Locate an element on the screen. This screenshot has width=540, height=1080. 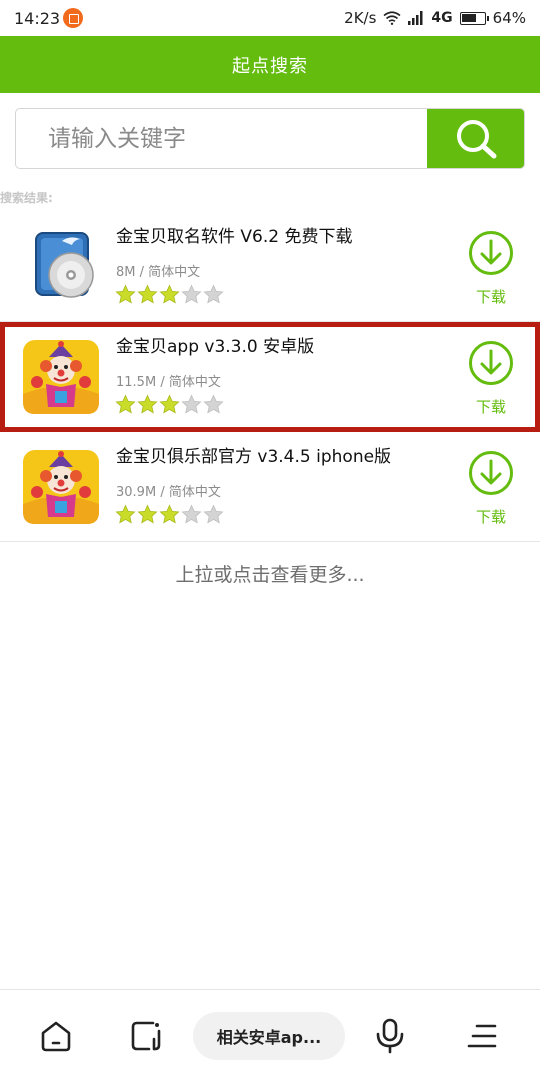
tabs-button is located at coordinates (146, 1036).